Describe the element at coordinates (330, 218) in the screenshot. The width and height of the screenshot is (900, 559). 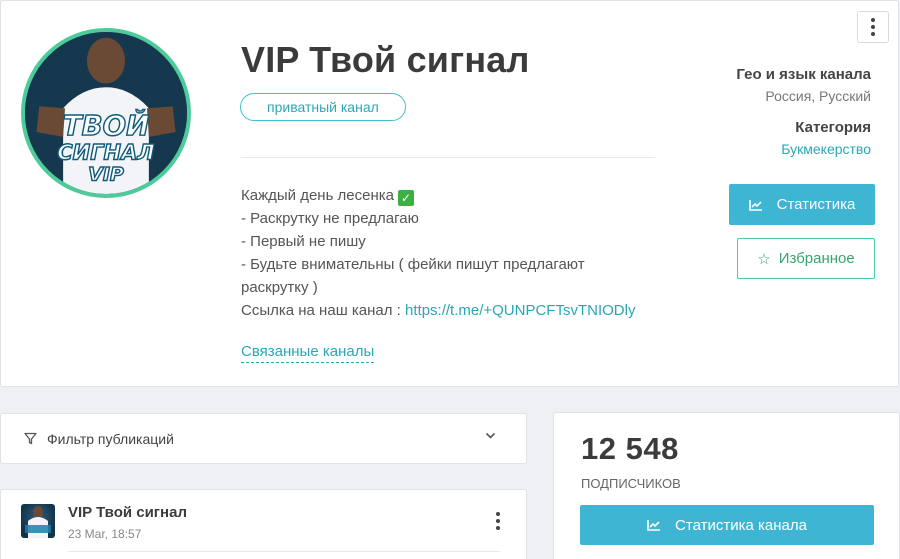
I see `description-line: - Раскрутку не предлагаю` at that location.